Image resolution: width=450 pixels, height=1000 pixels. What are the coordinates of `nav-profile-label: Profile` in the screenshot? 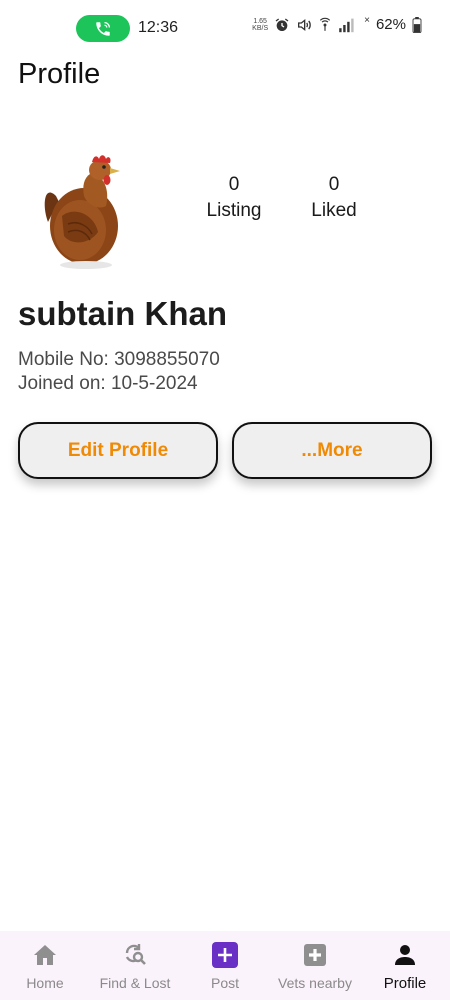 It's located at (405, 983).